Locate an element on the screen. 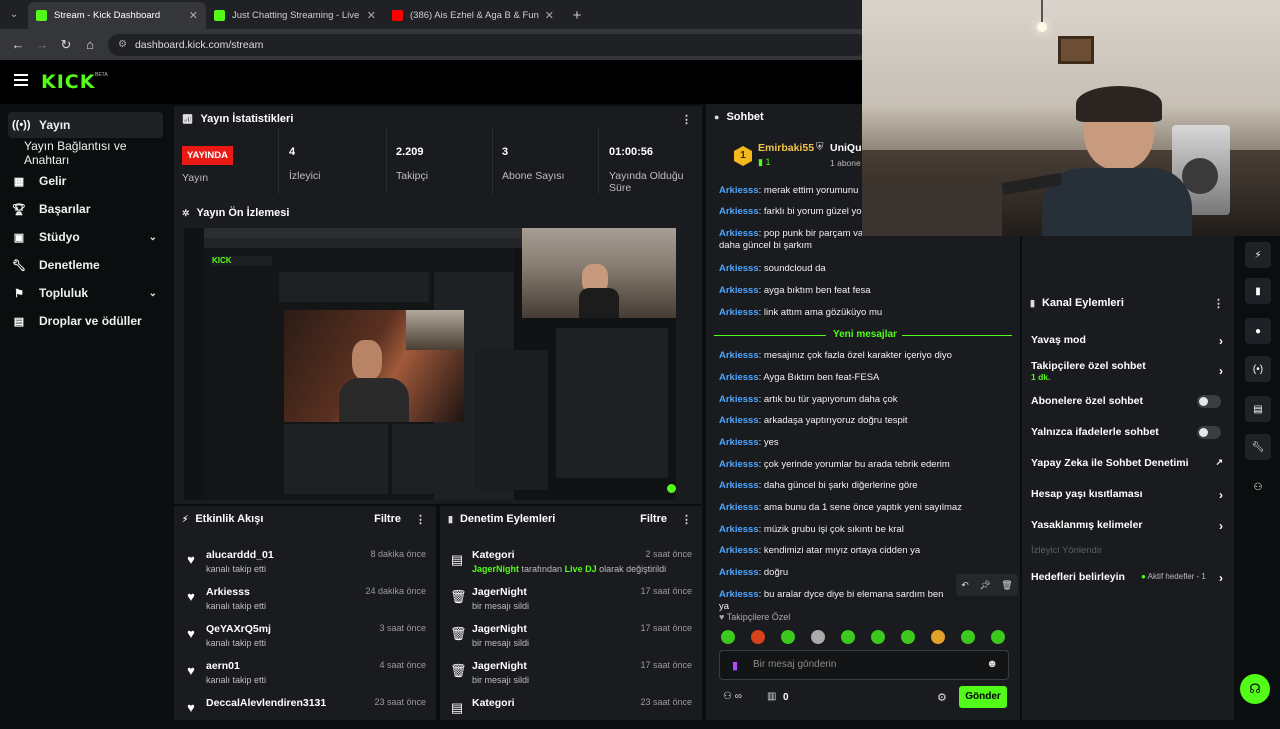  browser-tab: Stream - Kick Dashboard ✕ is located at coordinates (117, 15).